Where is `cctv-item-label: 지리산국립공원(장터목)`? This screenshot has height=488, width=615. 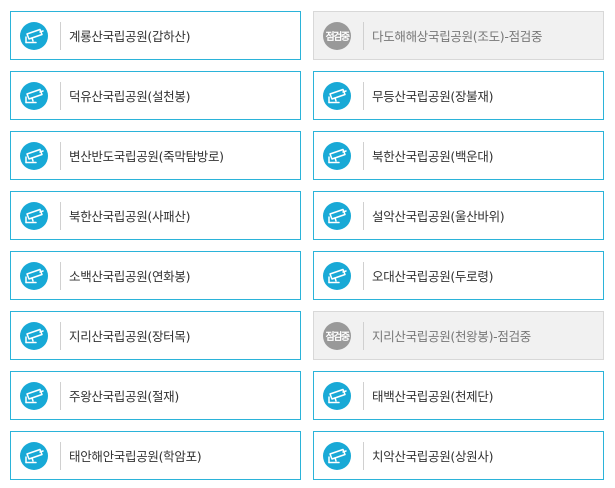 cctv-item-label: 지리산국립공원(장터목) is located at coordinates (130, 336).